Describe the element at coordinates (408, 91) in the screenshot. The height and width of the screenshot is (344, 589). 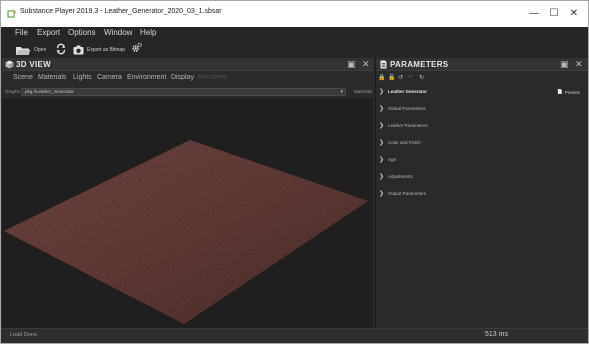
I see `param-group-label: Leather Generator` at that location.